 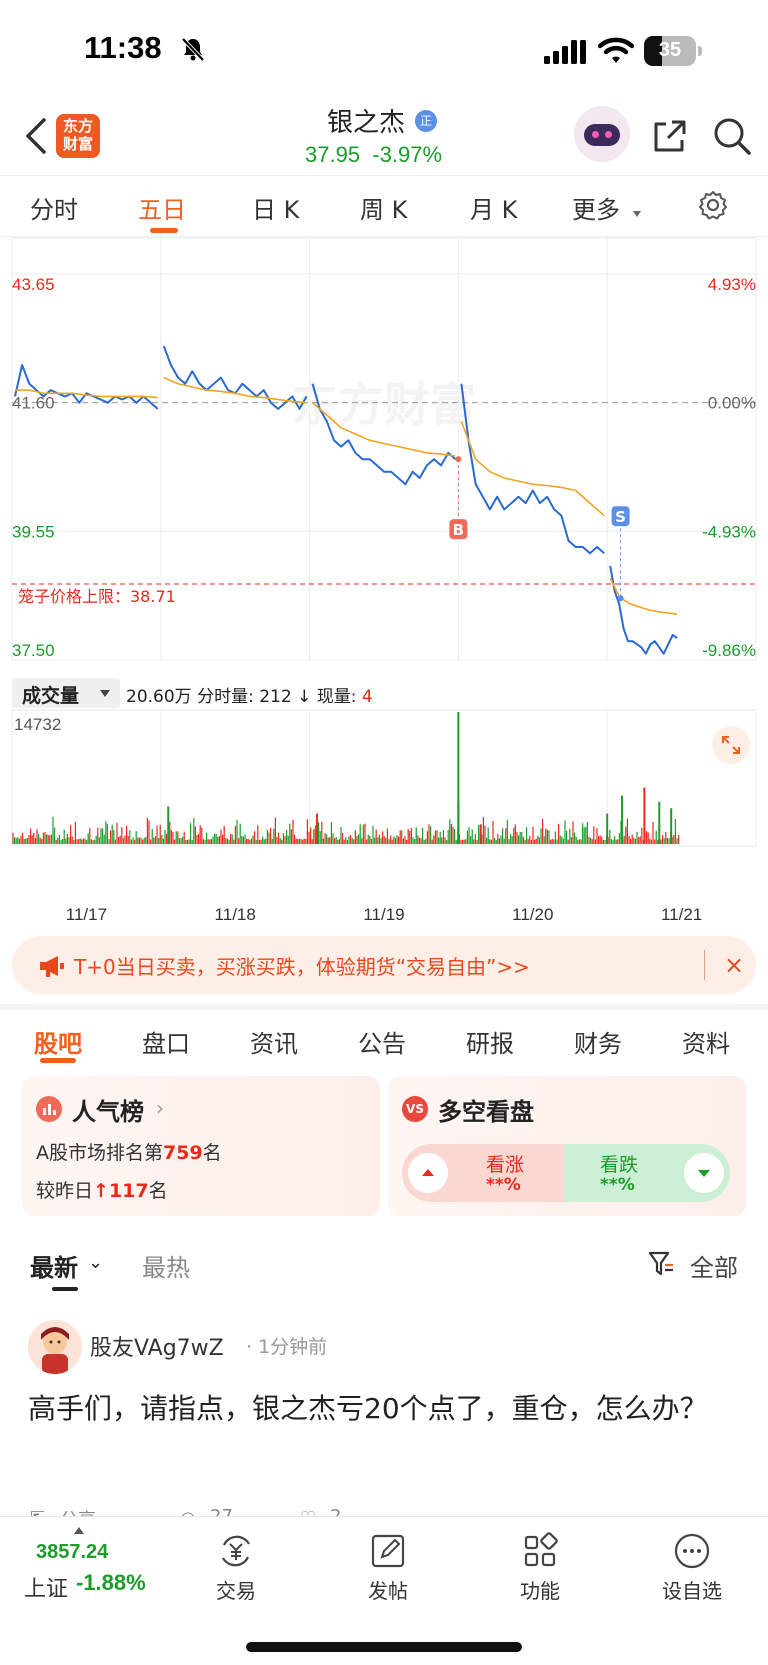 What do you see at coordinates (383, 913) in the screenshot?
I see `x-tick: 11/19` at bounding box center [383, 913].